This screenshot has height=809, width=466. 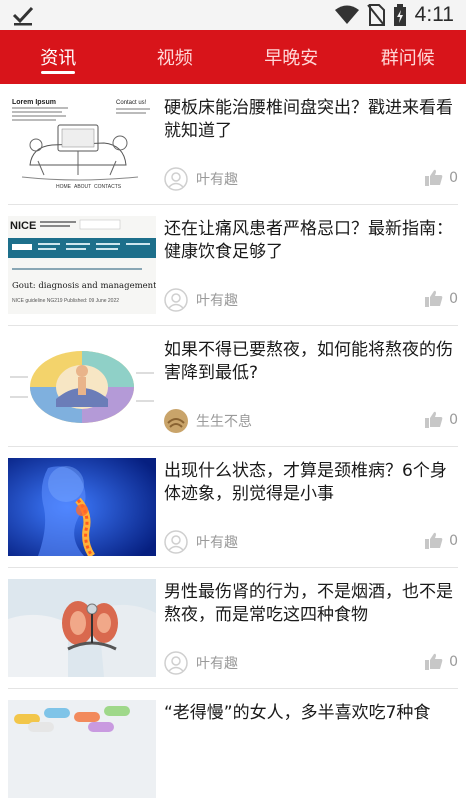 I want to click on thumb-nav-about: ABOUT, so click(x=82, y=187).